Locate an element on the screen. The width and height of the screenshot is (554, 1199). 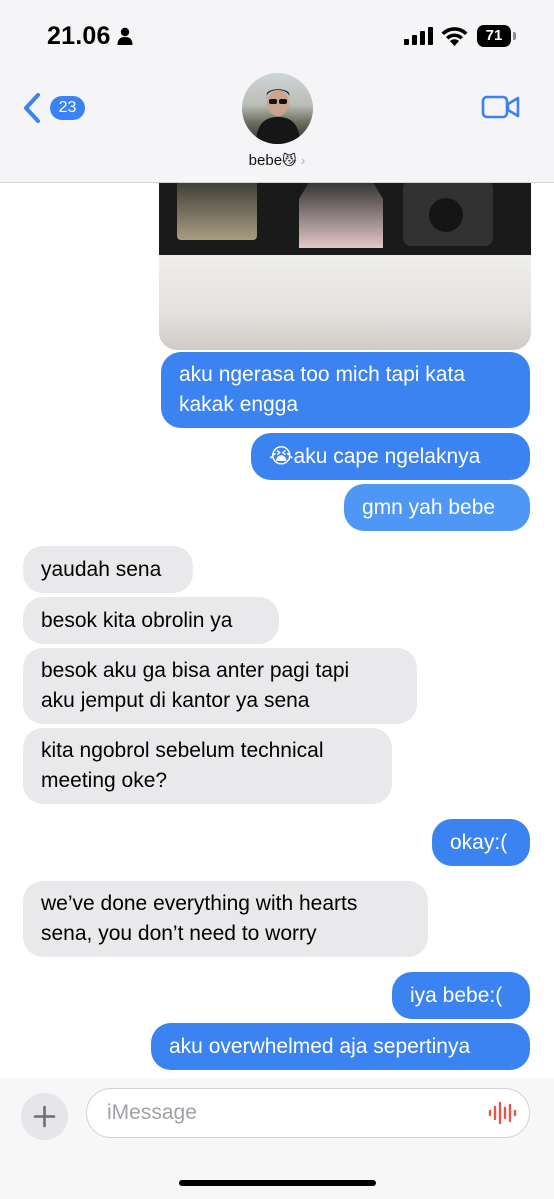
add-attachment-button is located at coordinates (44, 1116).